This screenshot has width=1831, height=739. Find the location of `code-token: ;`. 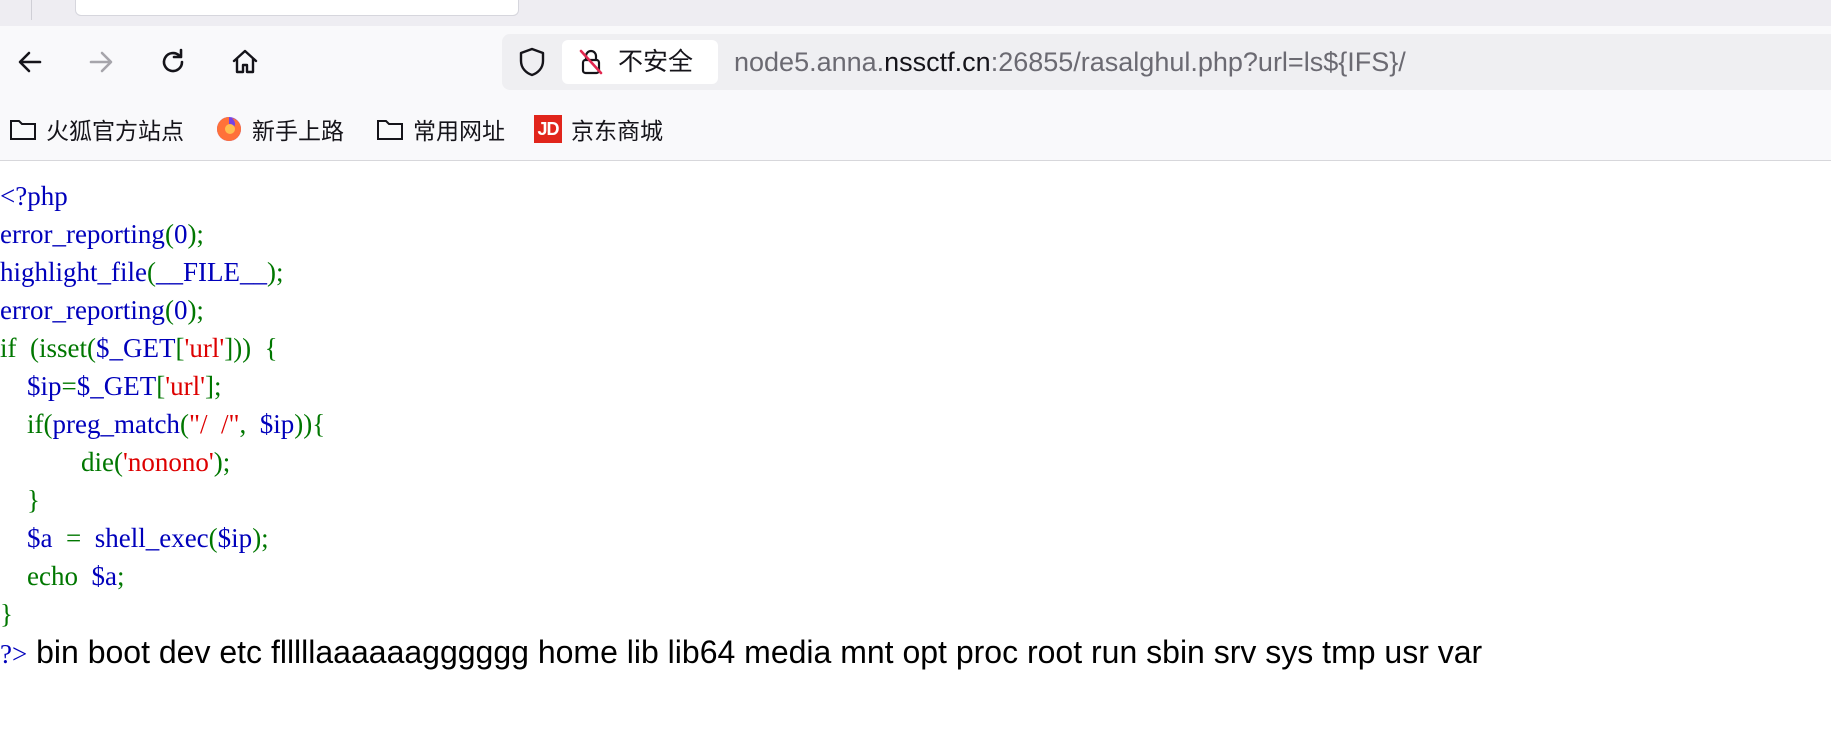

code-token: ; is located at coordinates (120, 576).